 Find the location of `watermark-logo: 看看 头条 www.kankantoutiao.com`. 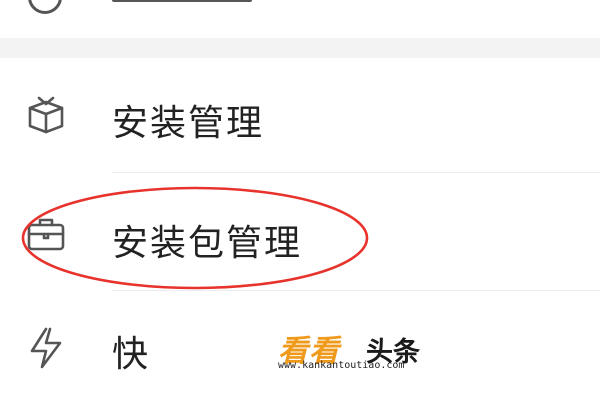

watermark-logo: 看看 头条 www.kankantoutiao.com is located at coordinates (374, 351).